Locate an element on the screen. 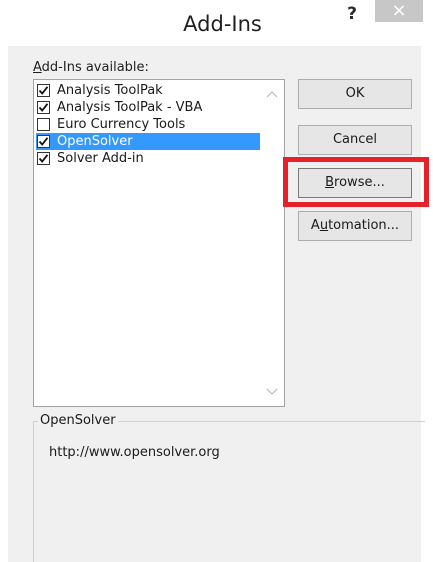  selected-add-in-description: http://www.opensolver.org is located at coordinates (134, 452).